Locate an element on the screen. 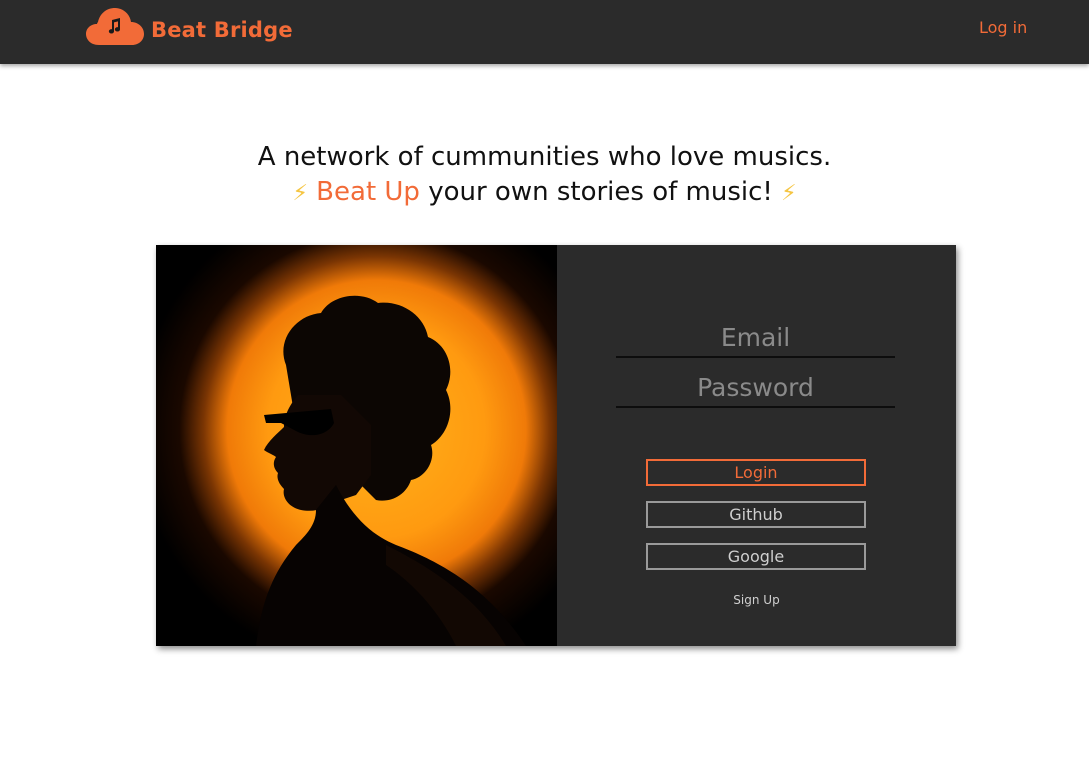 The height and width of the screenshot is (776, 1089). hero-line-2-text: your own stories of music! is located at coordinates (600, 192).